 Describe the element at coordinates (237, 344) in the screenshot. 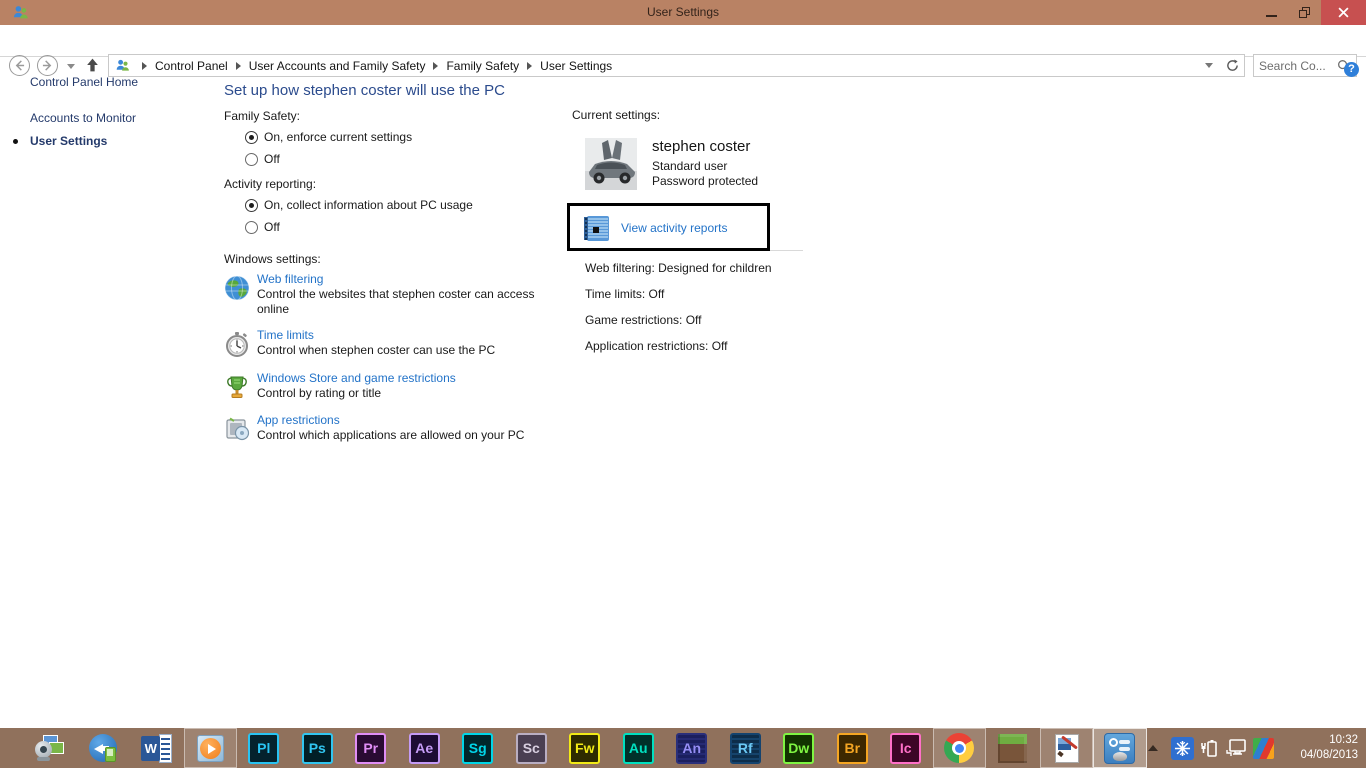

I see `stopwatch-icon` at that location.